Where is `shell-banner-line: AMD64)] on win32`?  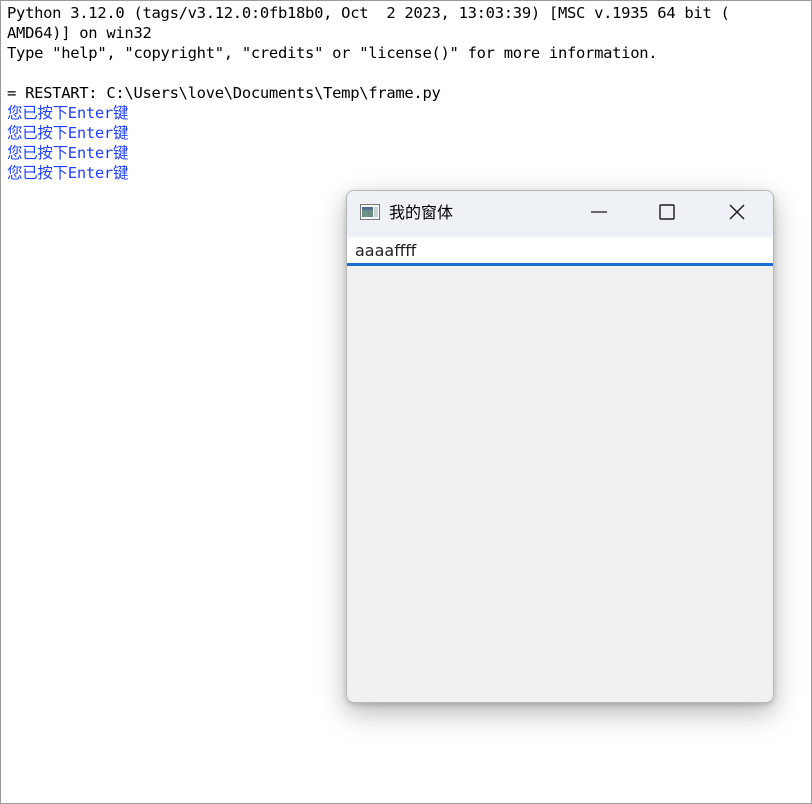 shell-banner-line: AMD64)] on win32 is located at coordinates (79, 33).